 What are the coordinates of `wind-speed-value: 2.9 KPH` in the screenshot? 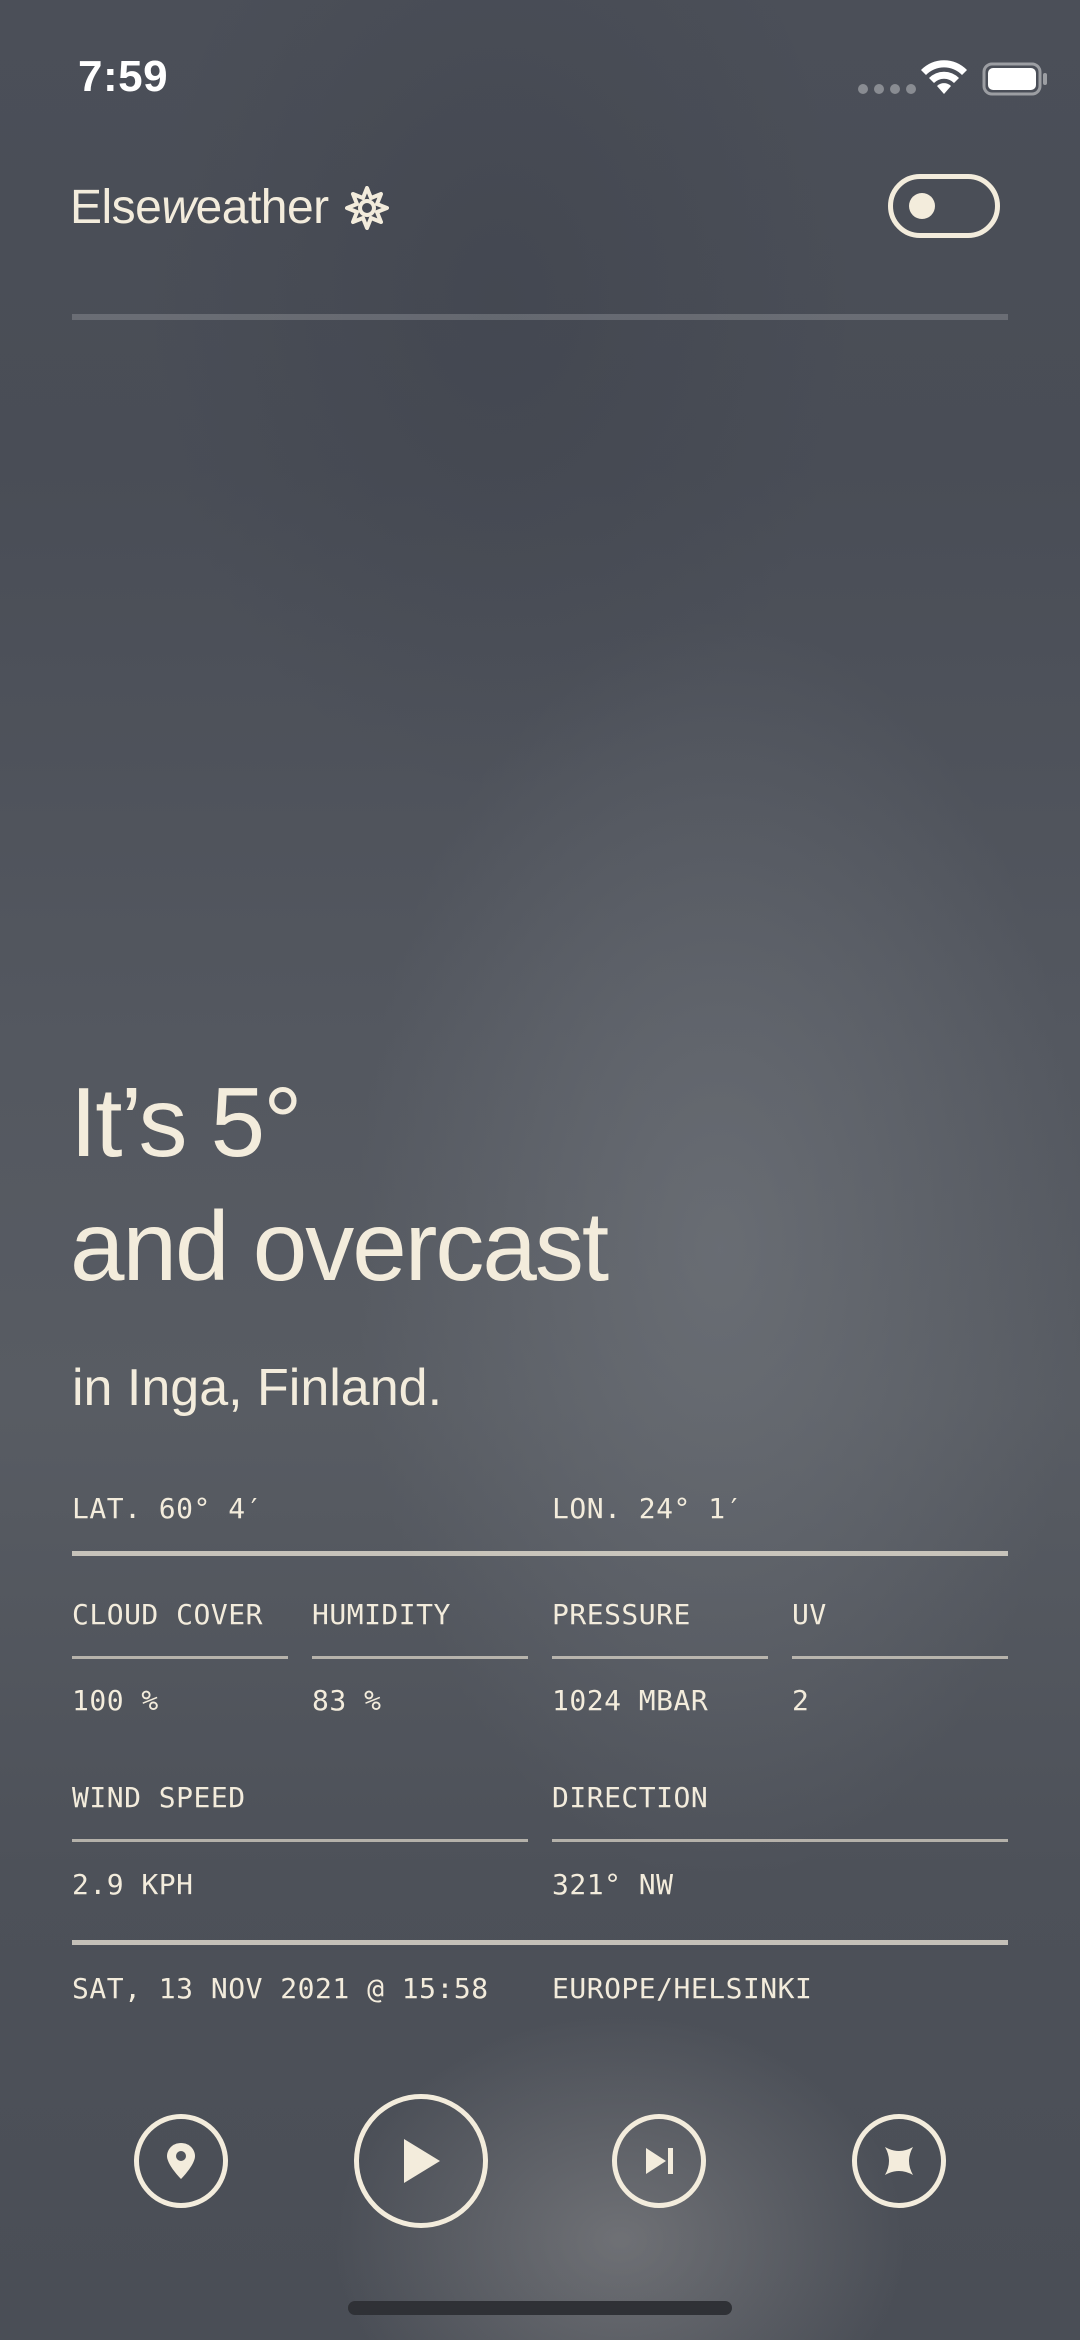 It's located at (133, 1884).